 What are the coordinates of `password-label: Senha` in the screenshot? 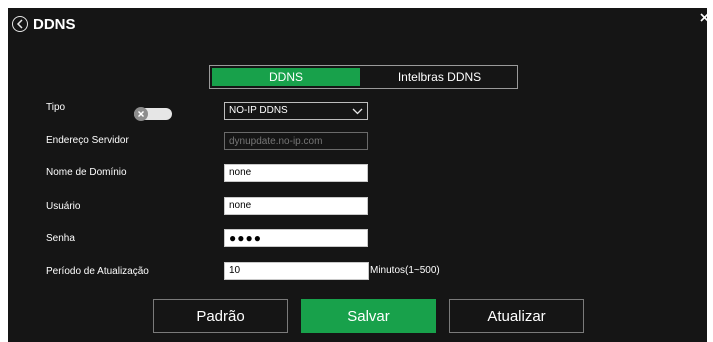 It's located at (60, 238).